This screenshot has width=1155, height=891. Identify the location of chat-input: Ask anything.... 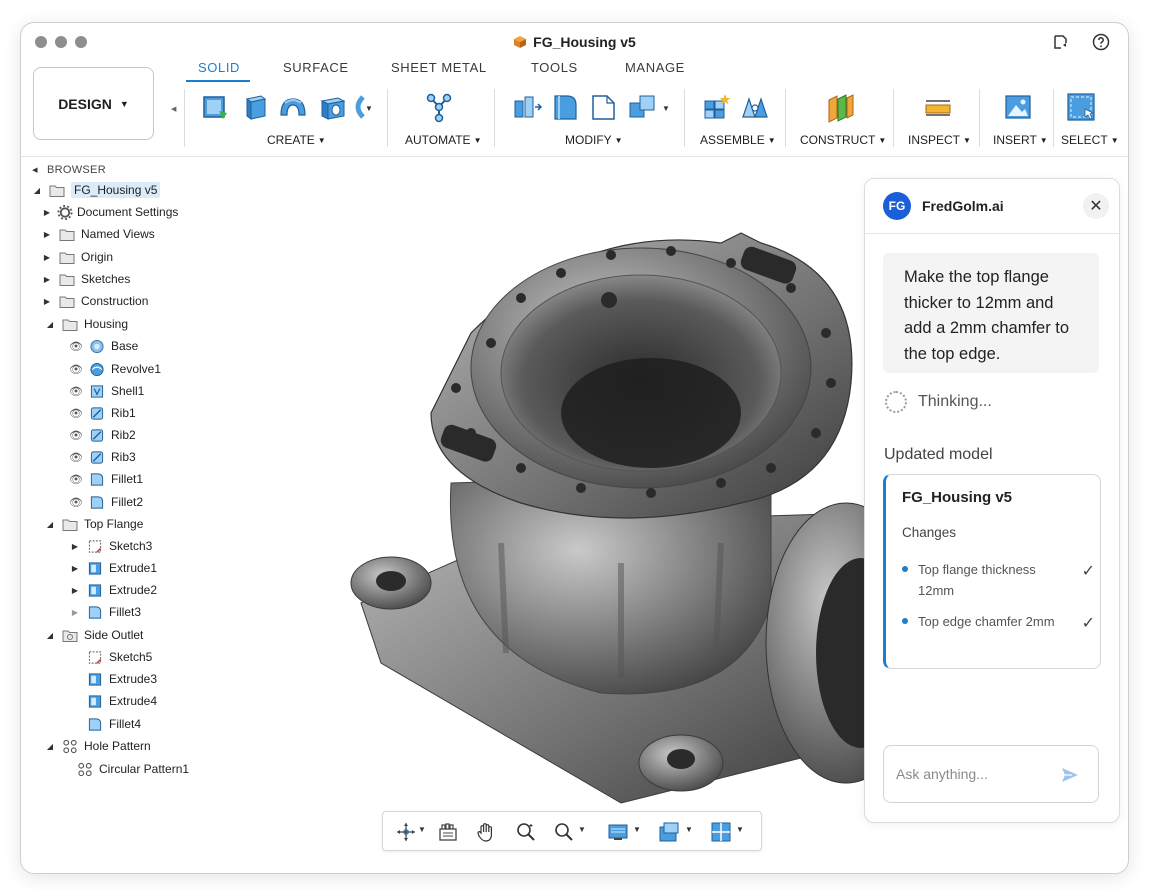
(991, 774).